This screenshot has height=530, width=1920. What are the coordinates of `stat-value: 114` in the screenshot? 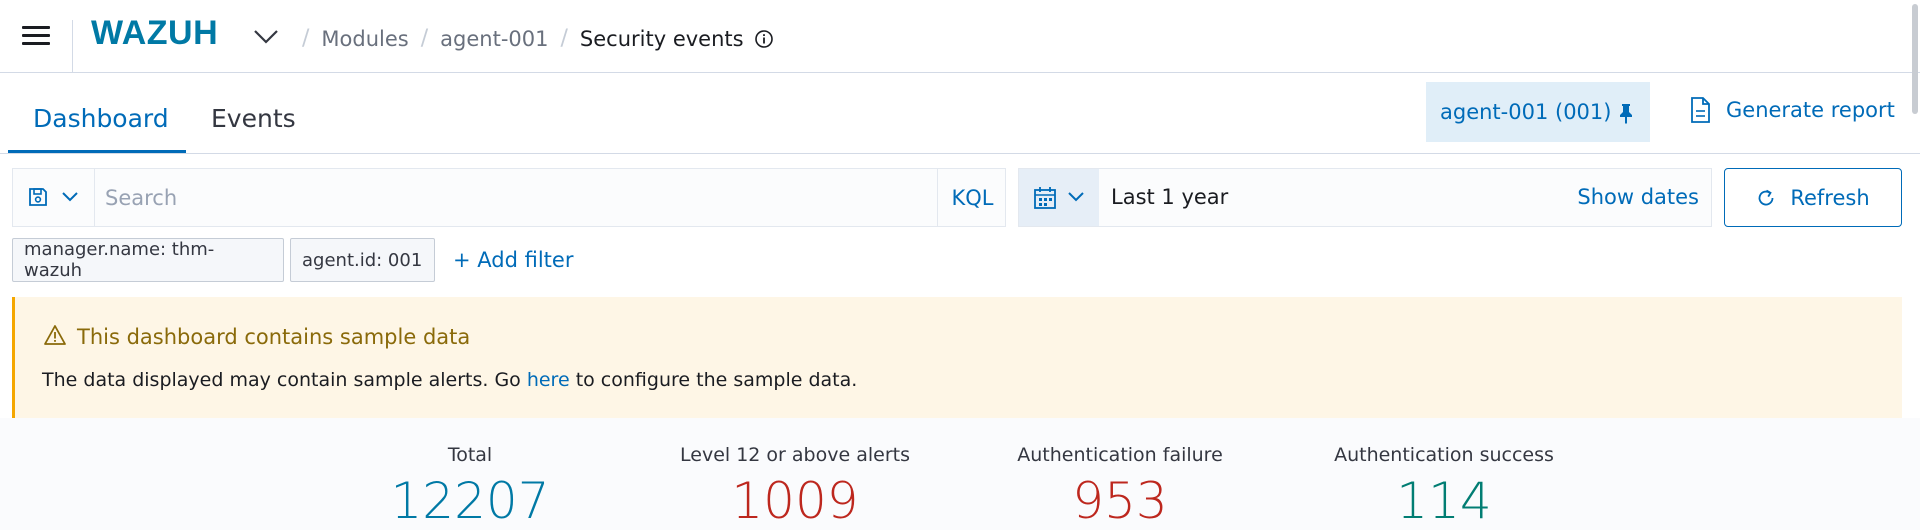 It's located at (1444, 501).